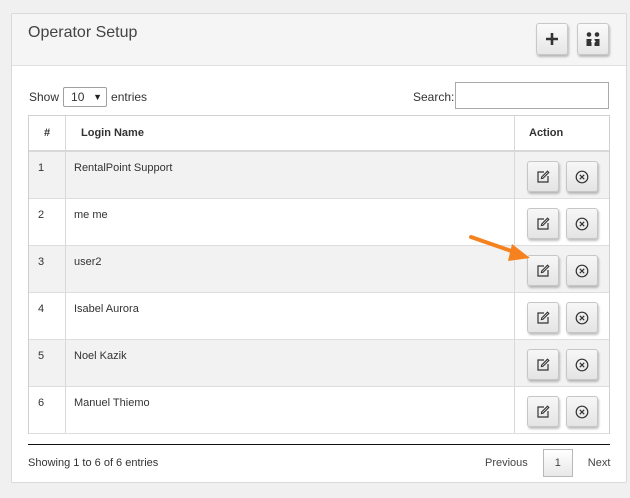 The width and height of the screenshot is (630, 498). I want to click on page-title: Operator Setup, so click(83, 32).